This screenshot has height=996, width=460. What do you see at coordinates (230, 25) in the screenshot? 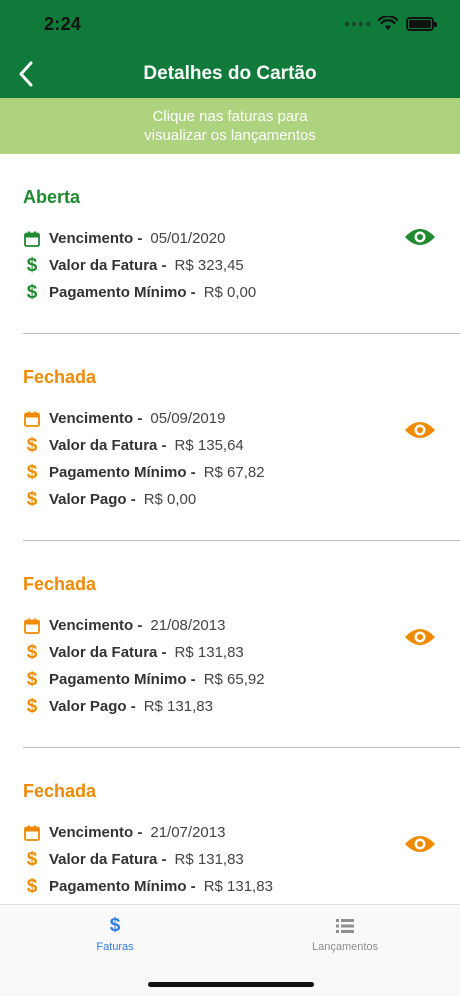
I see `status-bar: 2:24` at bounding box center [230, 25].